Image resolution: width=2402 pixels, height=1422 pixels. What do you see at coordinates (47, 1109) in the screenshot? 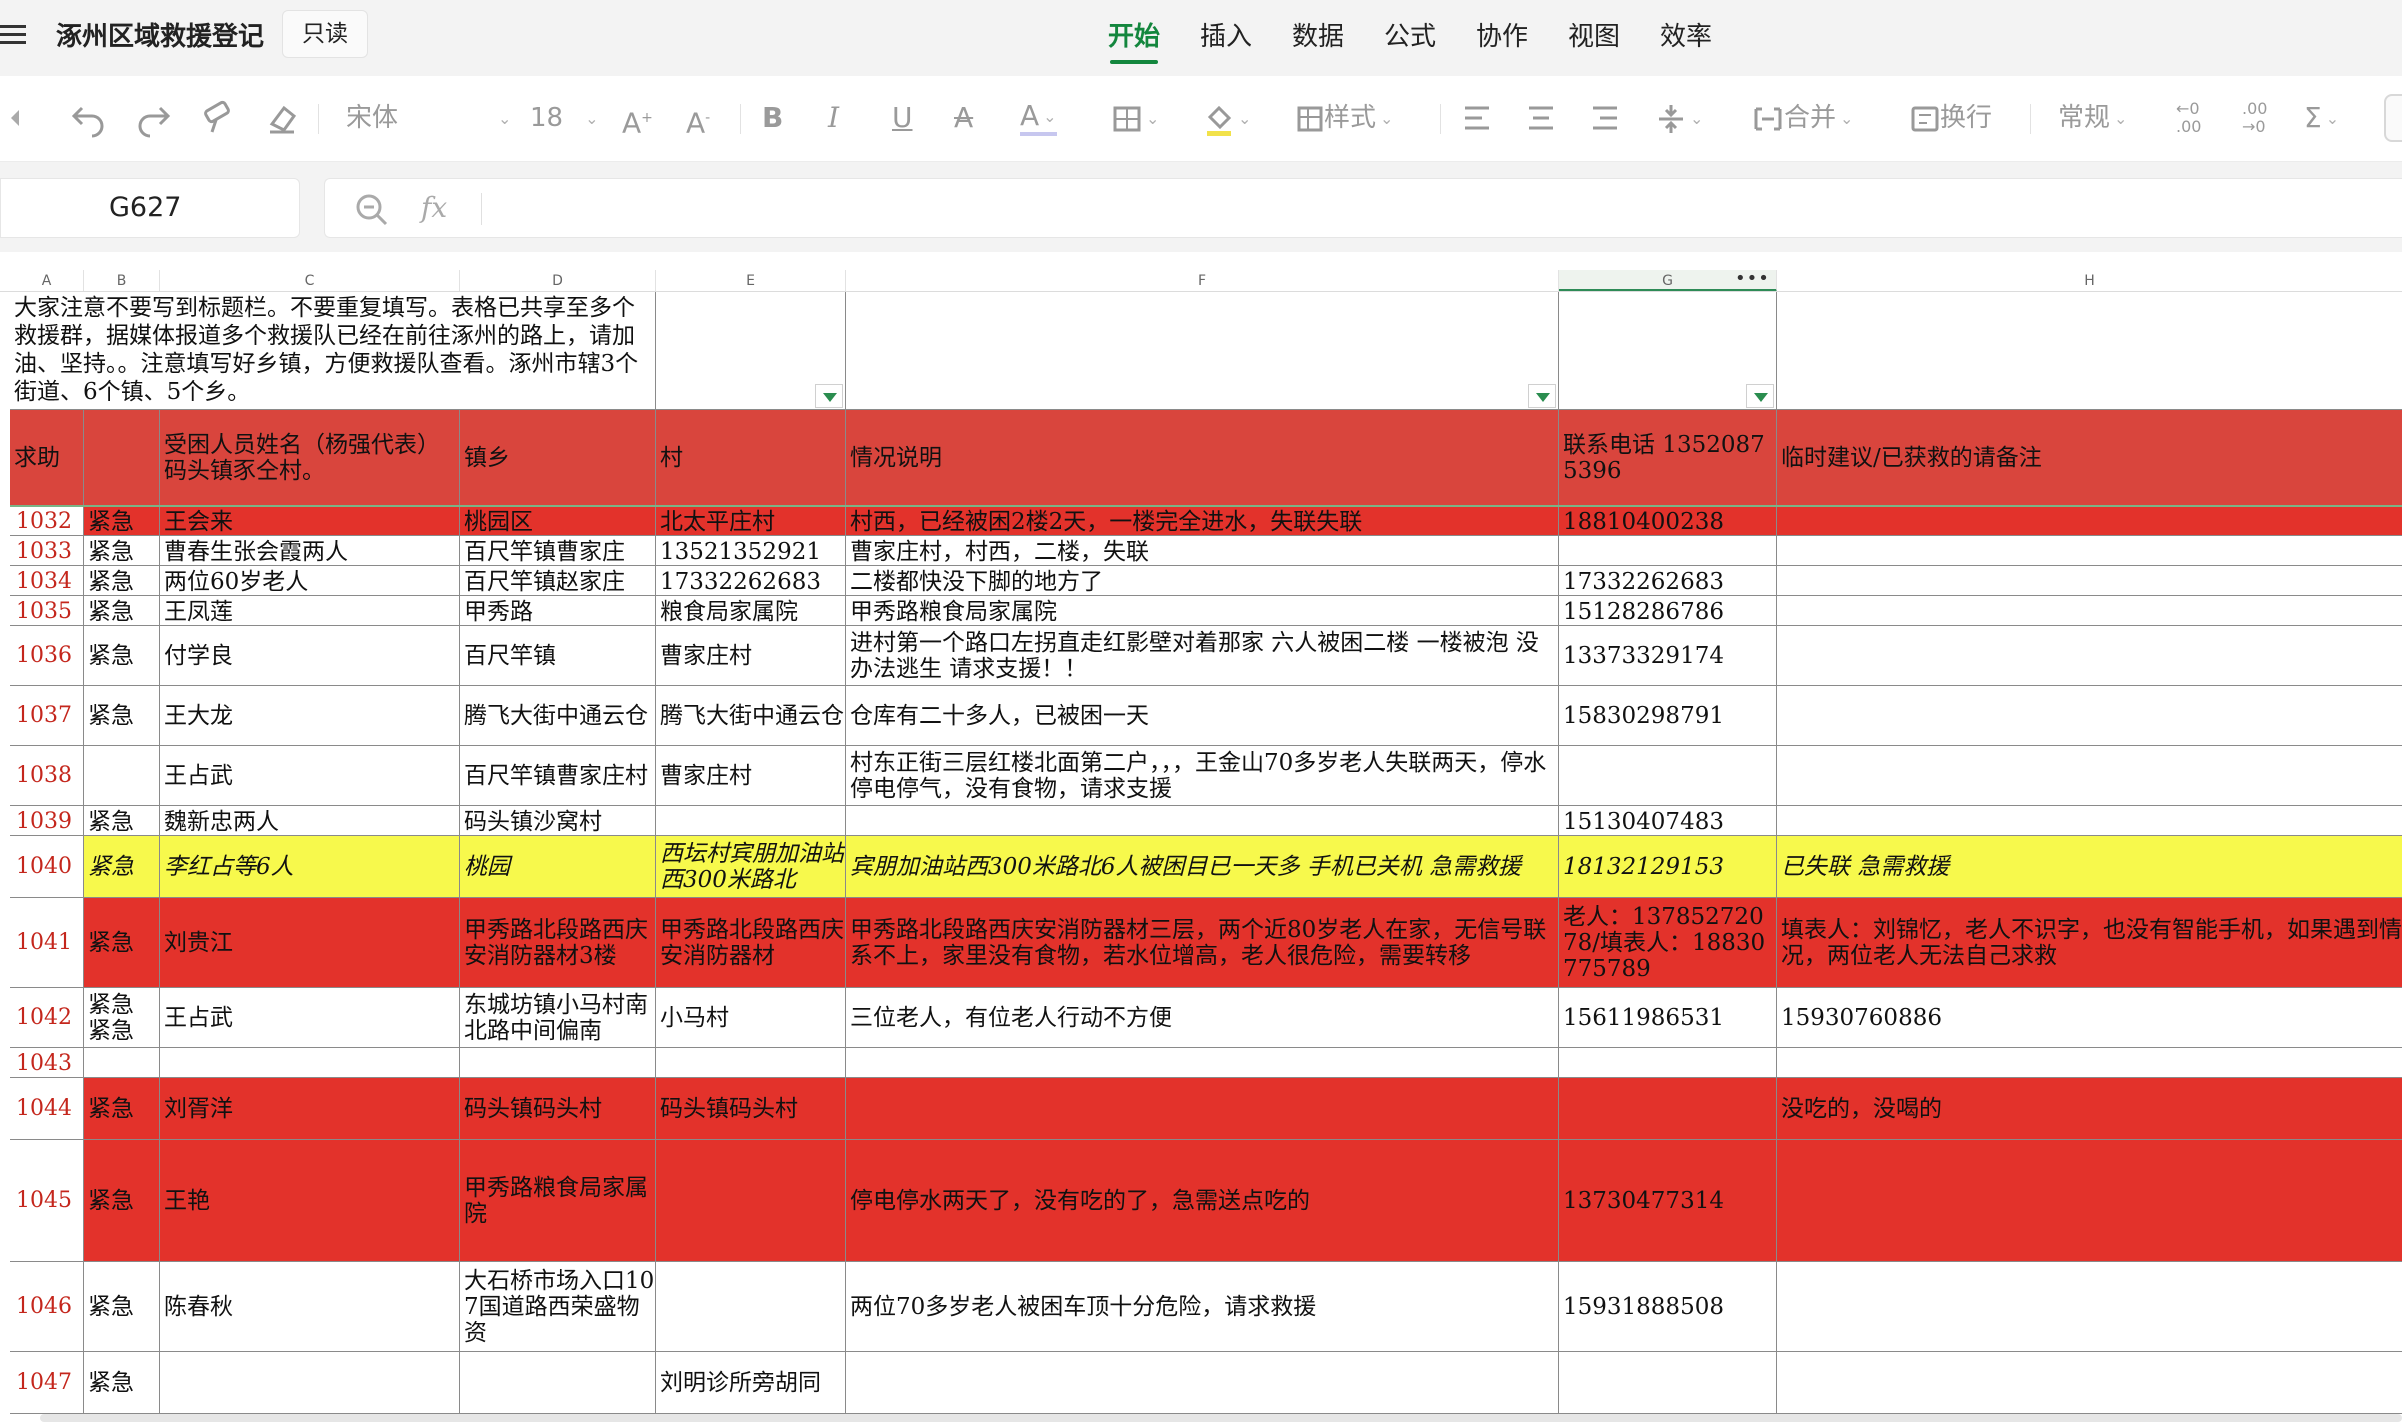
I see `cell-row-number: 1044` at bounding box center [47, 1109].